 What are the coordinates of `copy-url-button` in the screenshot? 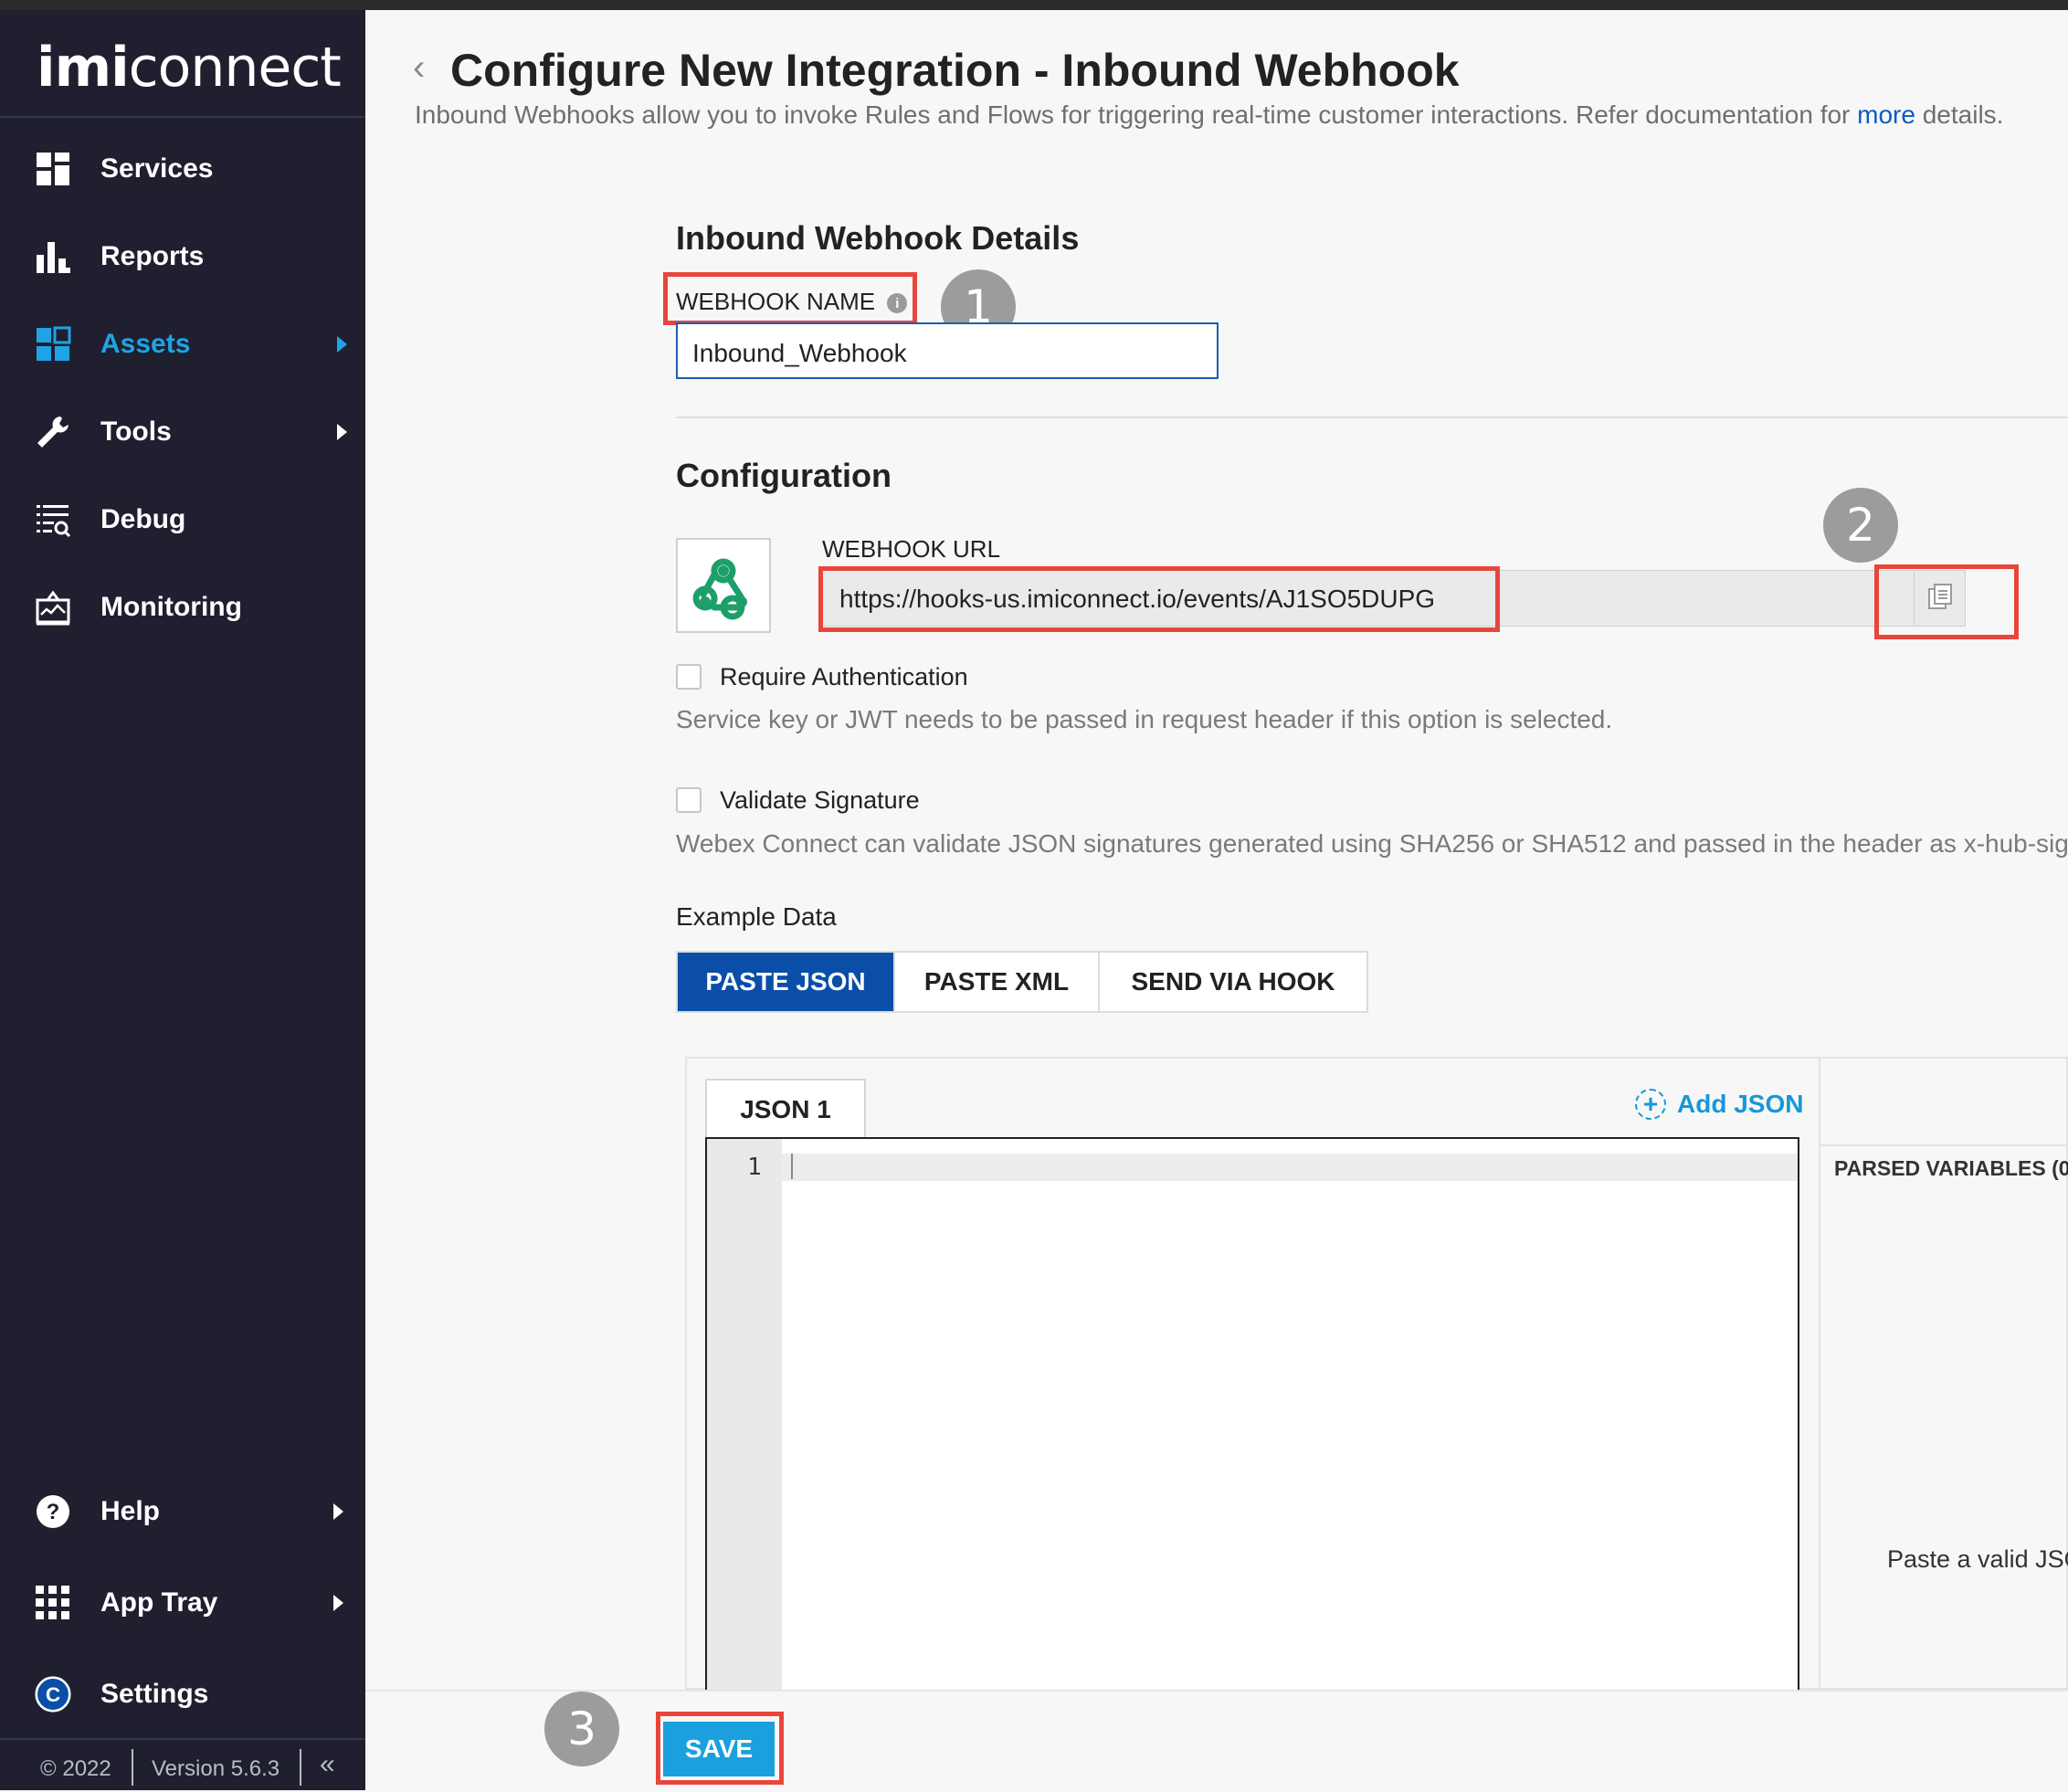 It's located at (1940, 598).